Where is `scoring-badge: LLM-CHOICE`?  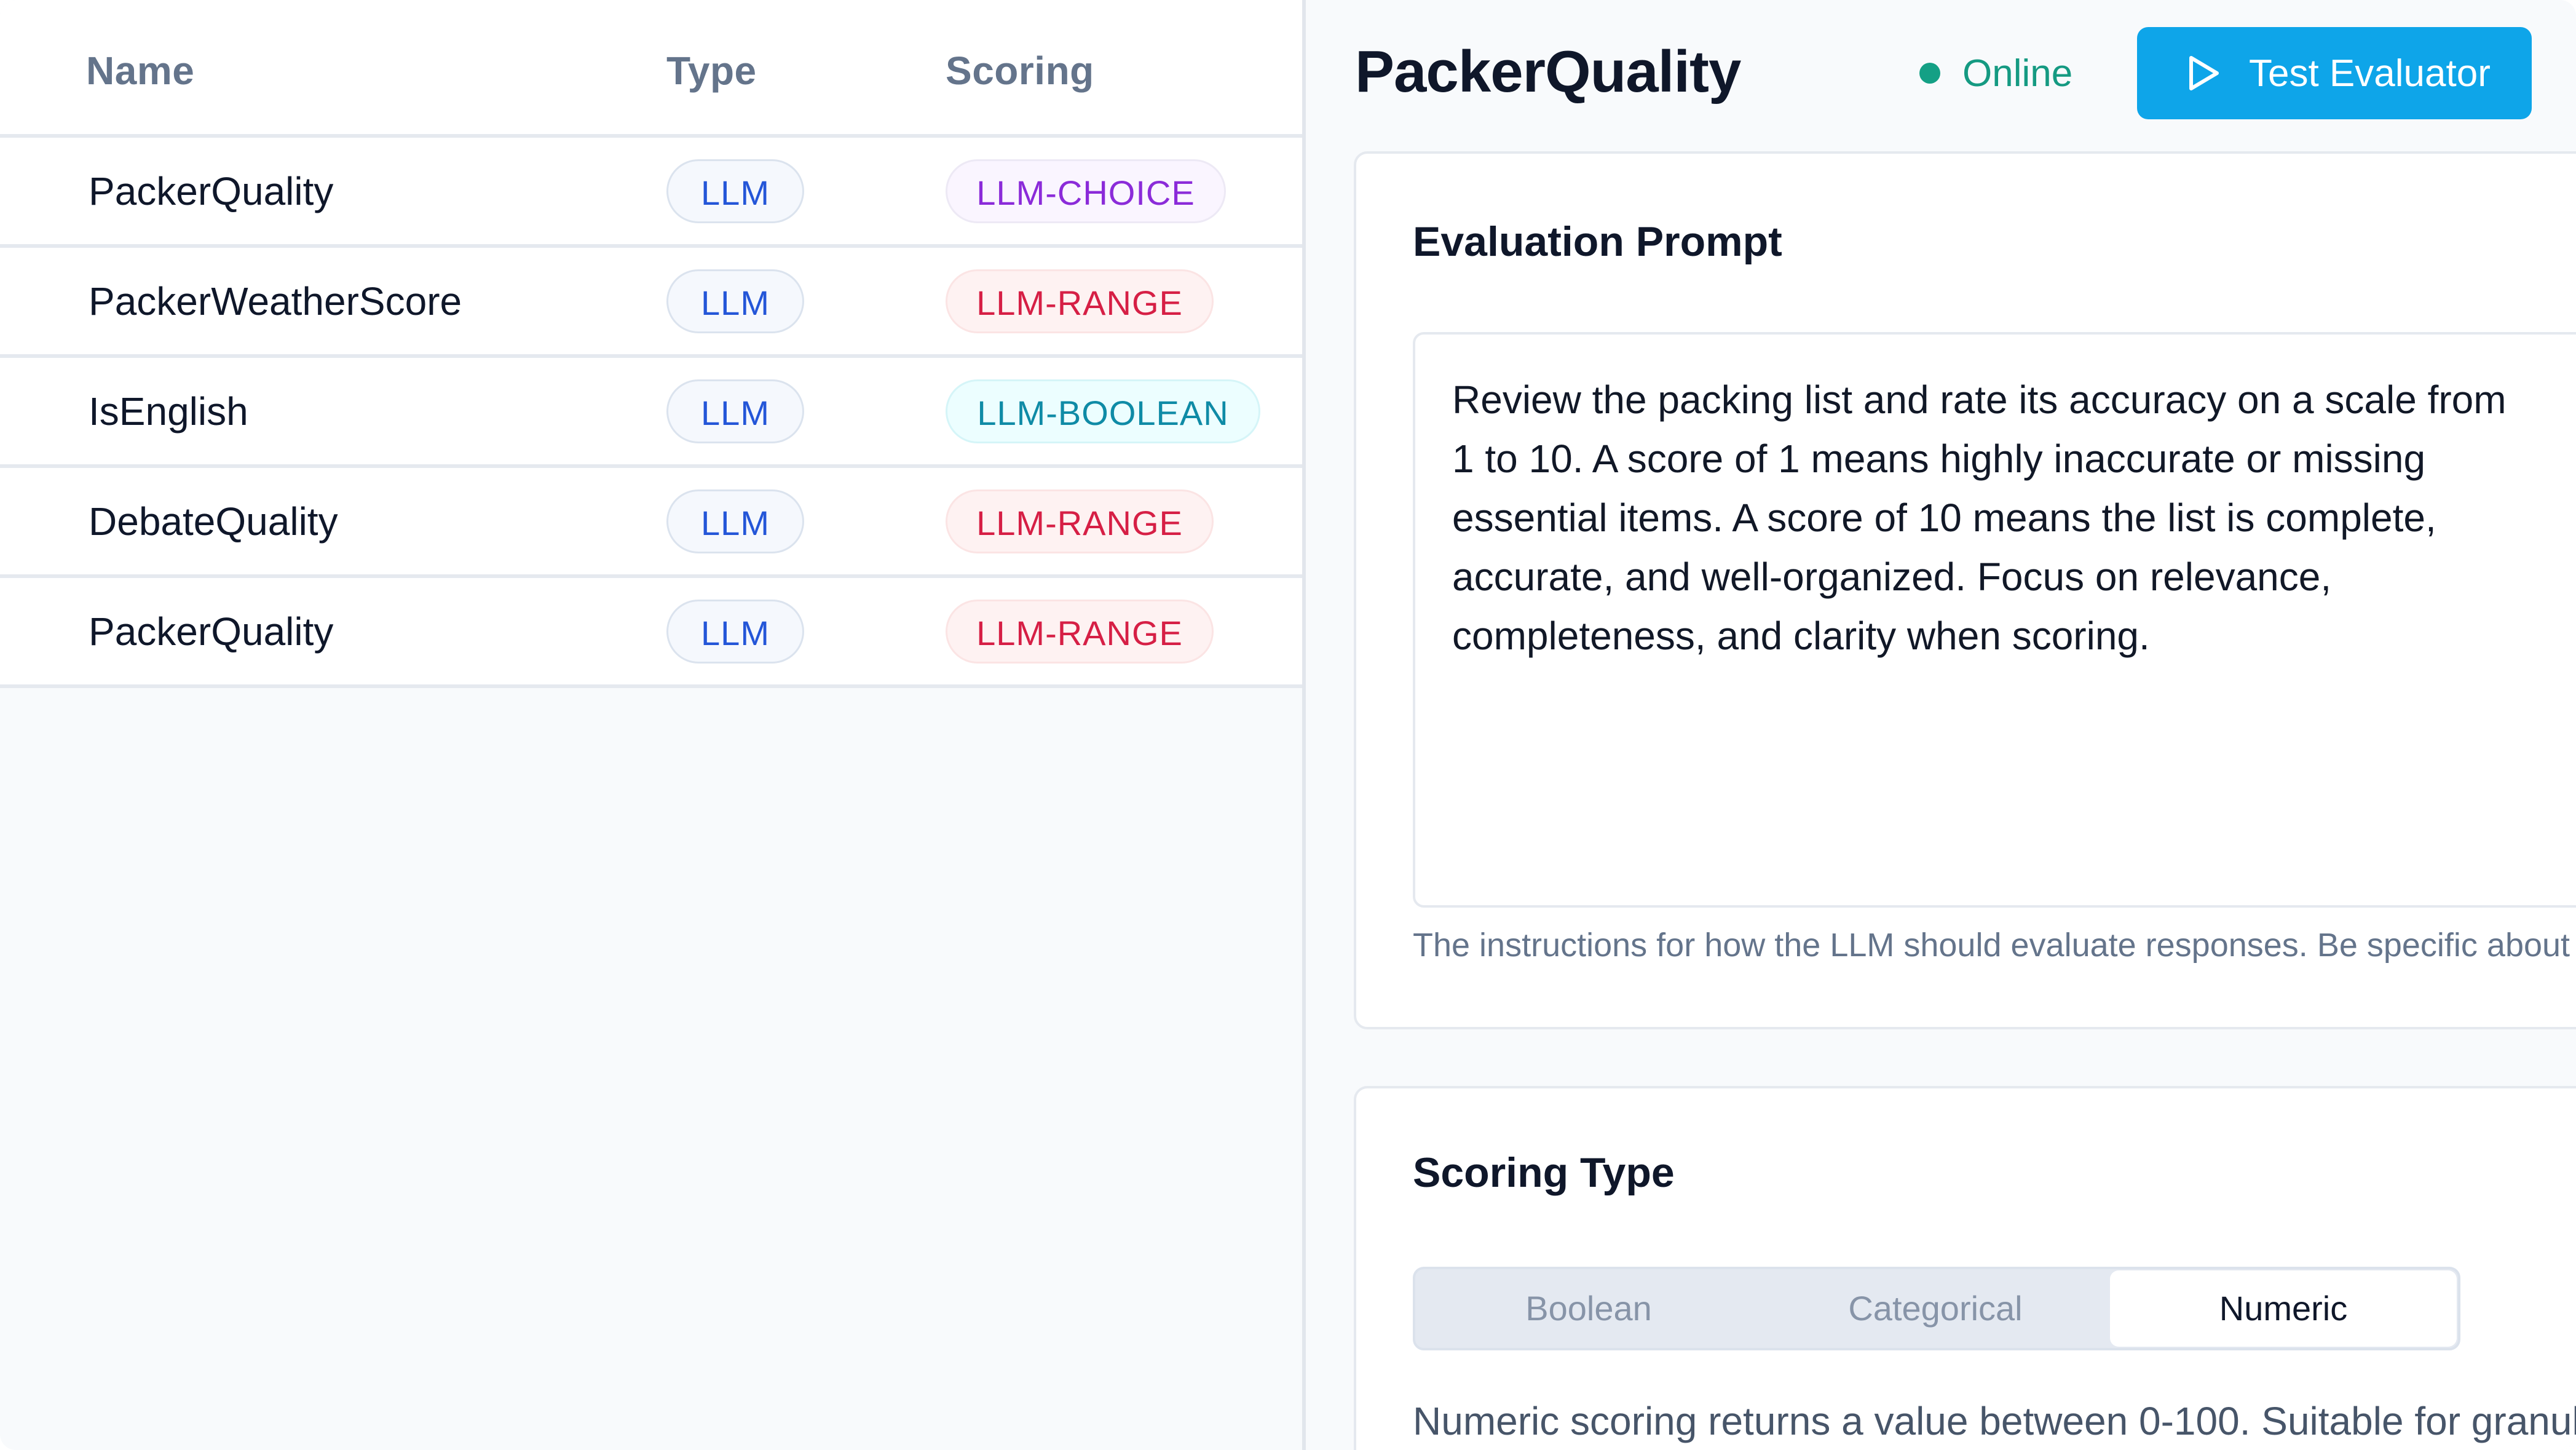
scoring-badge: LLM-CHOICE is located at coordinates (1086, 191).